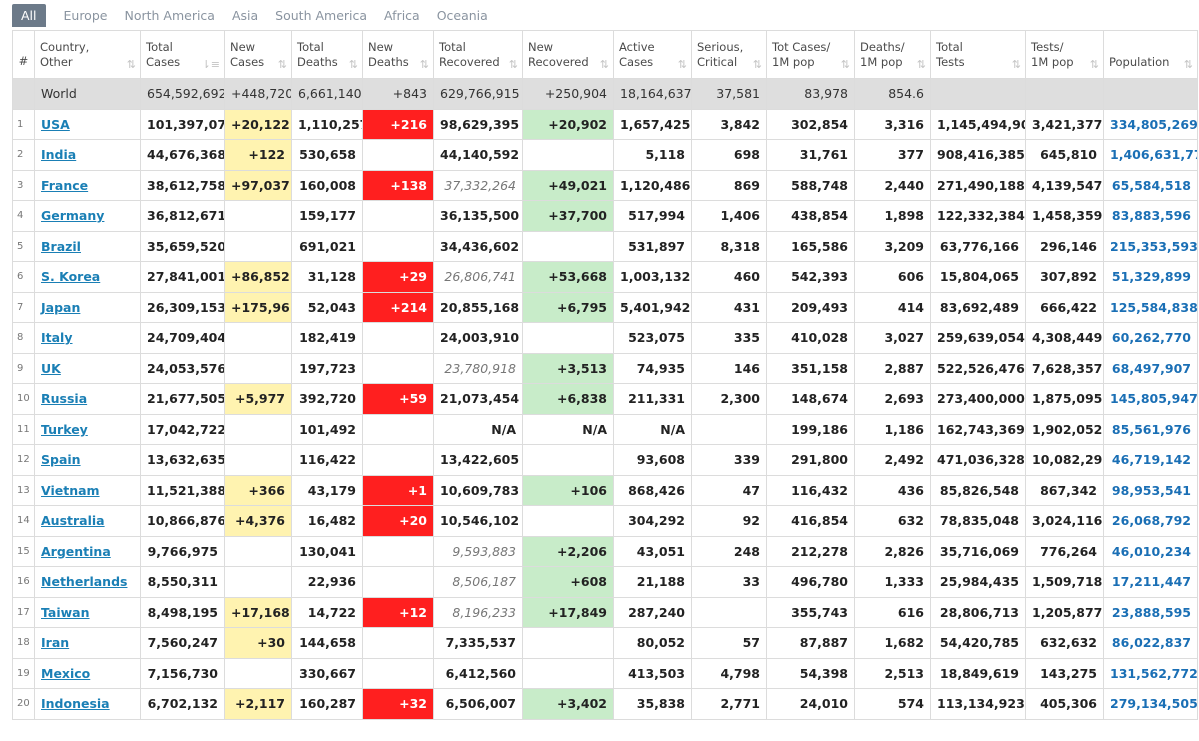  What do you see at coordinates (729, 185) in the screenshot?
I see `cell-serious-critical: 869` at bounding box center [729, 185].